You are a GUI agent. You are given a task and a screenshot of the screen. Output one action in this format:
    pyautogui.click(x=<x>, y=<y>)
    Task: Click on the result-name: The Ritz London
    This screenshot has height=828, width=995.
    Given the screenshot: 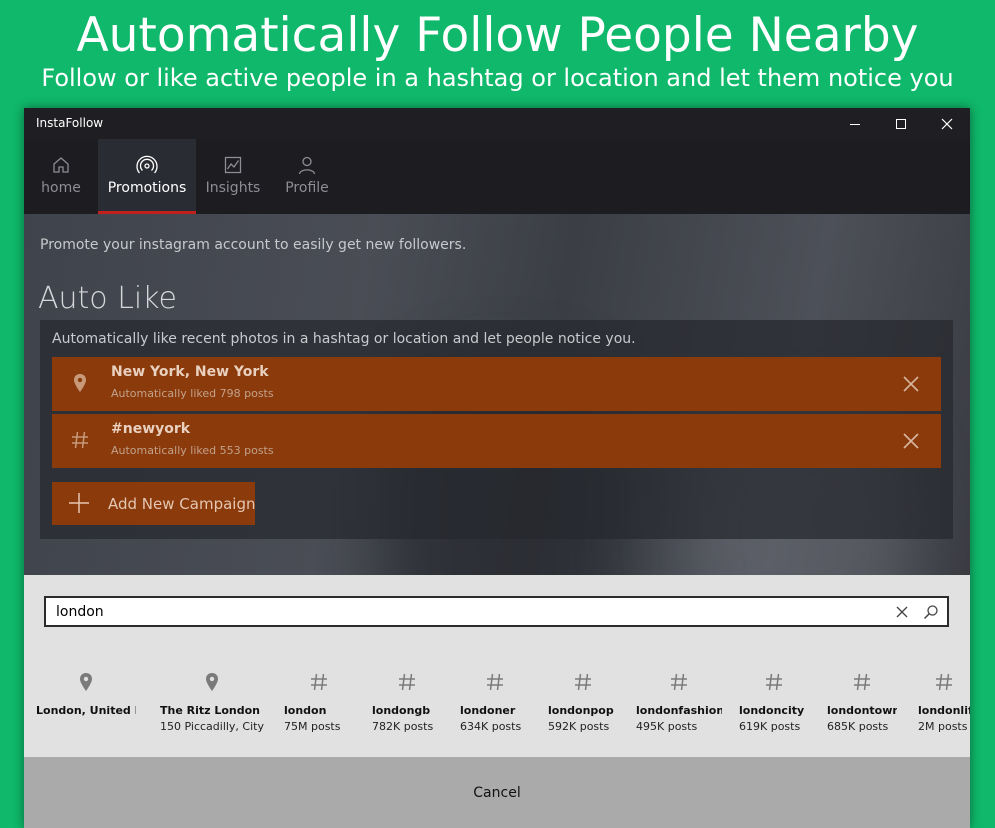 What is the action you would take?
    pyautogui.click(x=210, y=710)
    